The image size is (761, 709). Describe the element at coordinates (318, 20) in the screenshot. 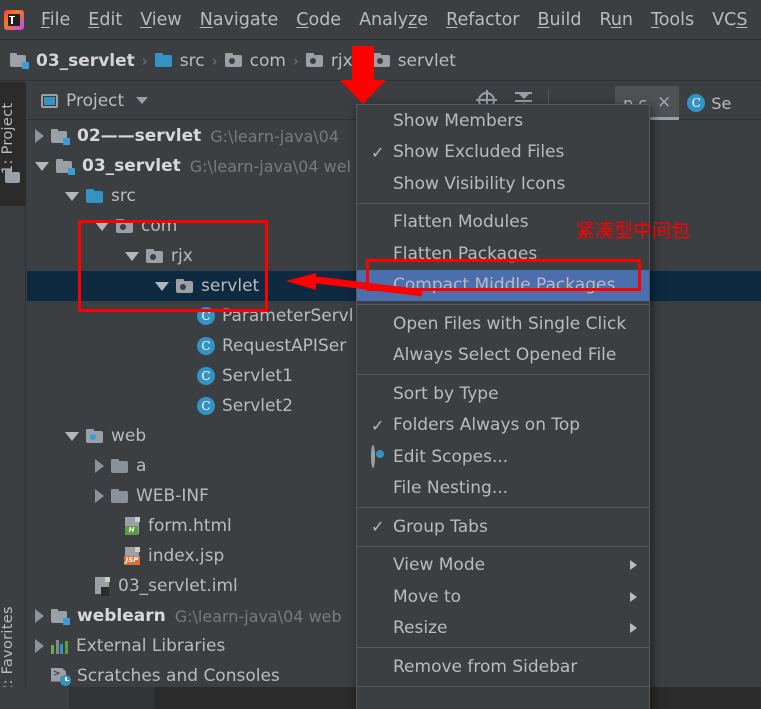

I see `menu-code: Code` at that location.